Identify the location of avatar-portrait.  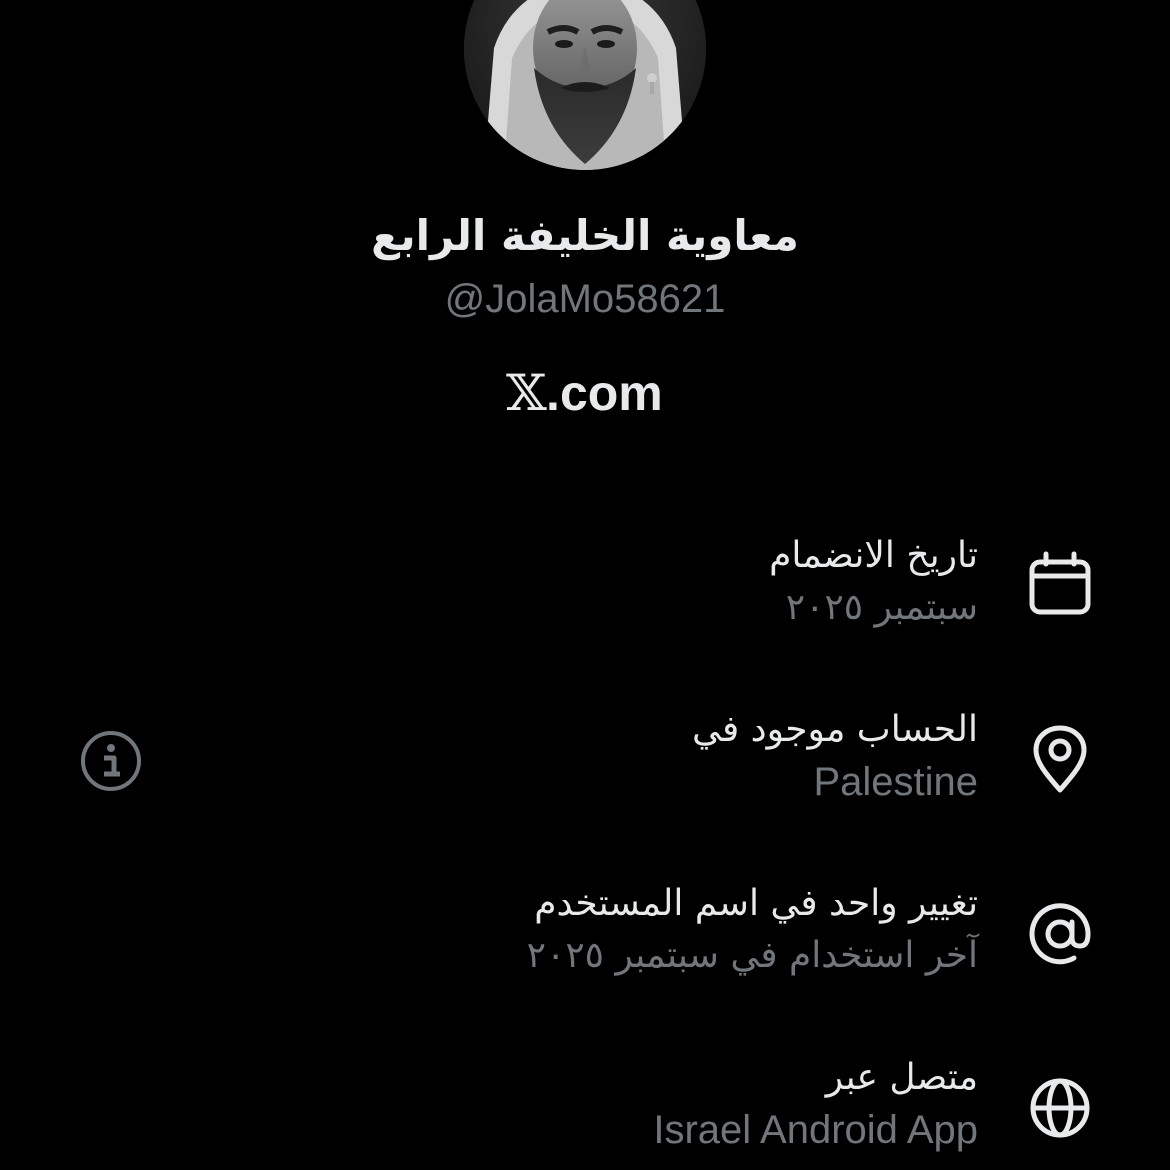
(585, 85).